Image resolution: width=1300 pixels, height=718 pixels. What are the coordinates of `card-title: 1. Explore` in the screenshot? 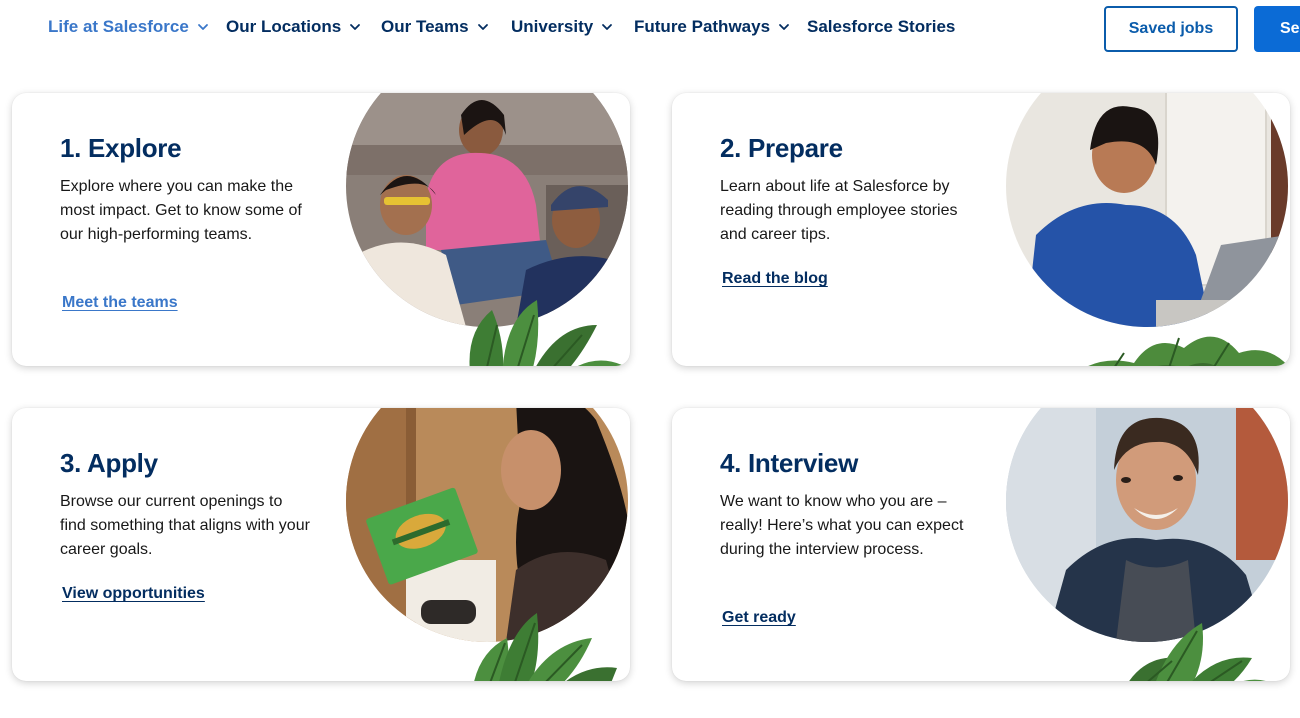 It's located at (121, 148).